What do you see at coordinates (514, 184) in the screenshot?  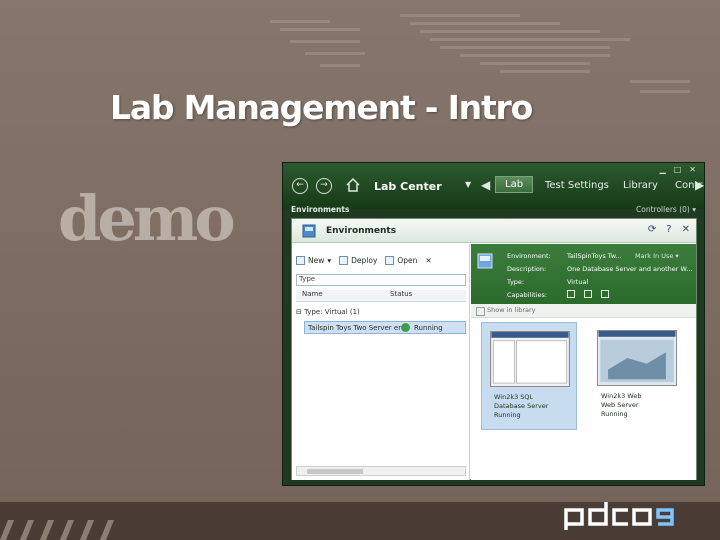 I see `tab-lab: Lab` at bounding box center [514, 184].